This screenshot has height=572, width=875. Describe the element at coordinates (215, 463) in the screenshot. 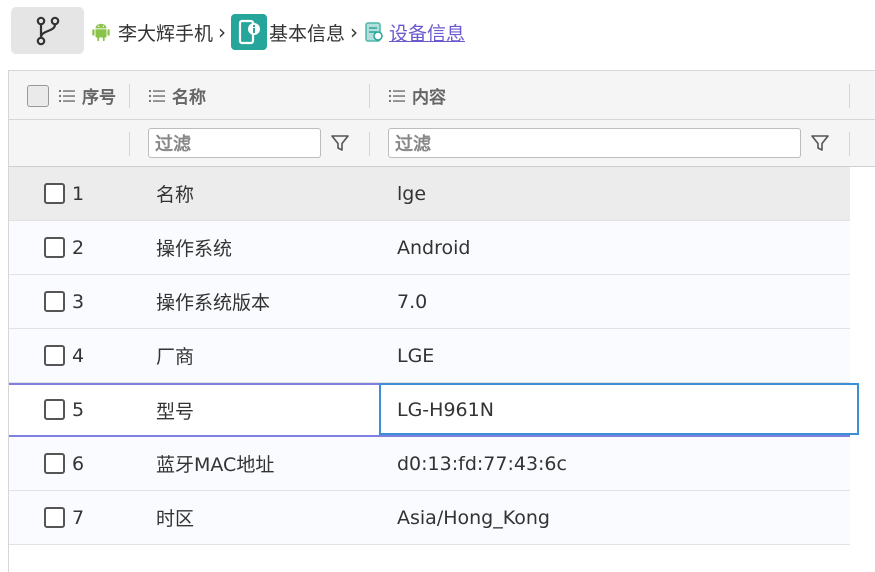

I see `row-name: 蓝牙MAC地址` at that location.